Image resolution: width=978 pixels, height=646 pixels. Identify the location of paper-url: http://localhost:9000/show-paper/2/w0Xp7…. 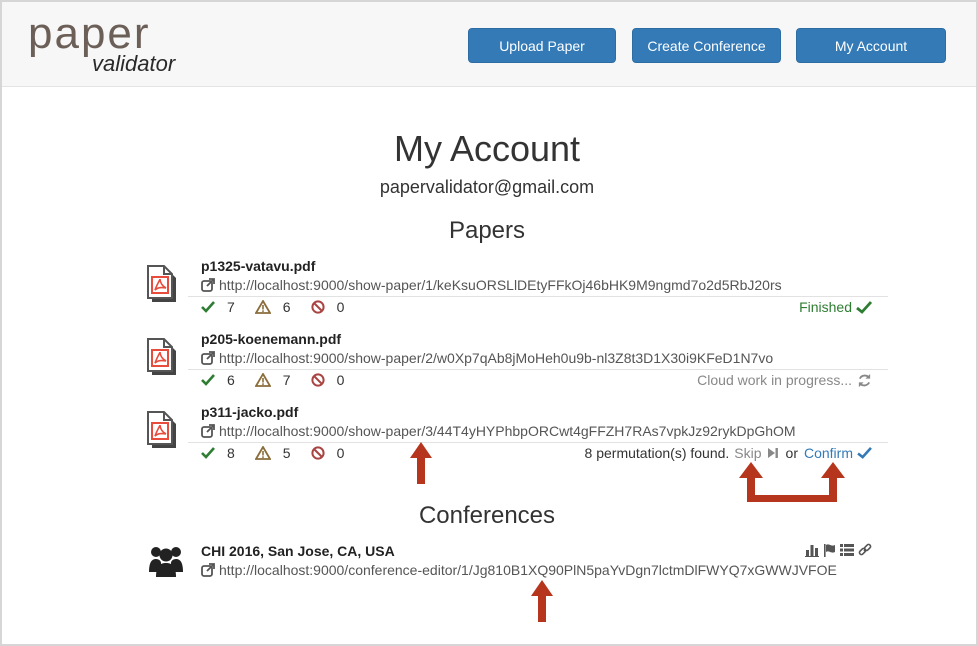
(496, 358).